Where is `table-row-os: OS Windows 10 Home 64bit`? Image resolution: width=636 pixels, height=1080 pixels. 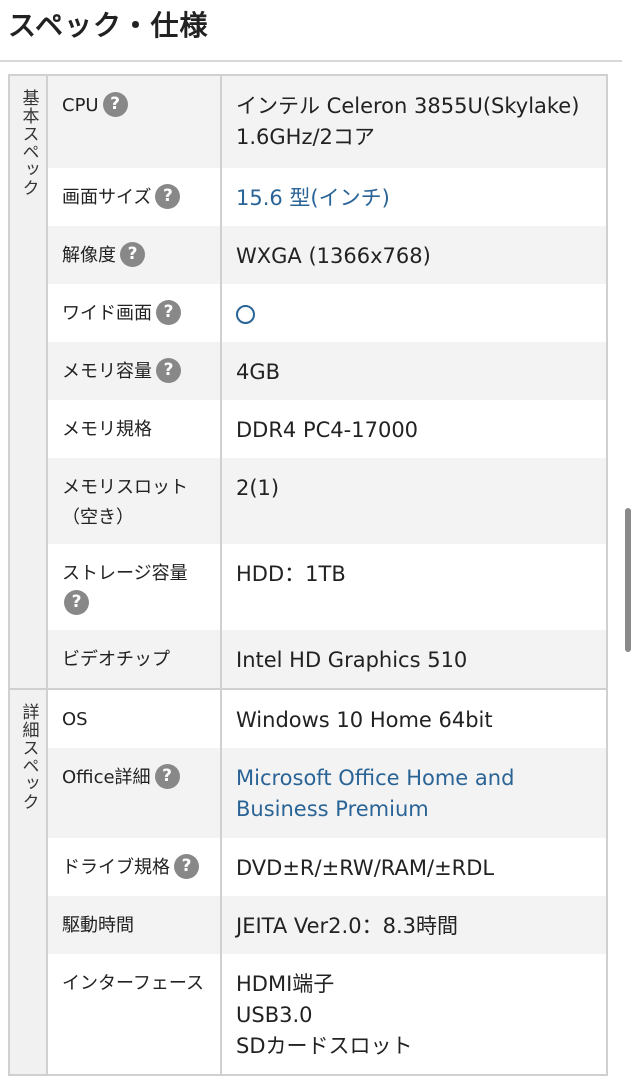 table-row-os: OS Windows 10 Home 64bit is located at coordinates (327, 719).